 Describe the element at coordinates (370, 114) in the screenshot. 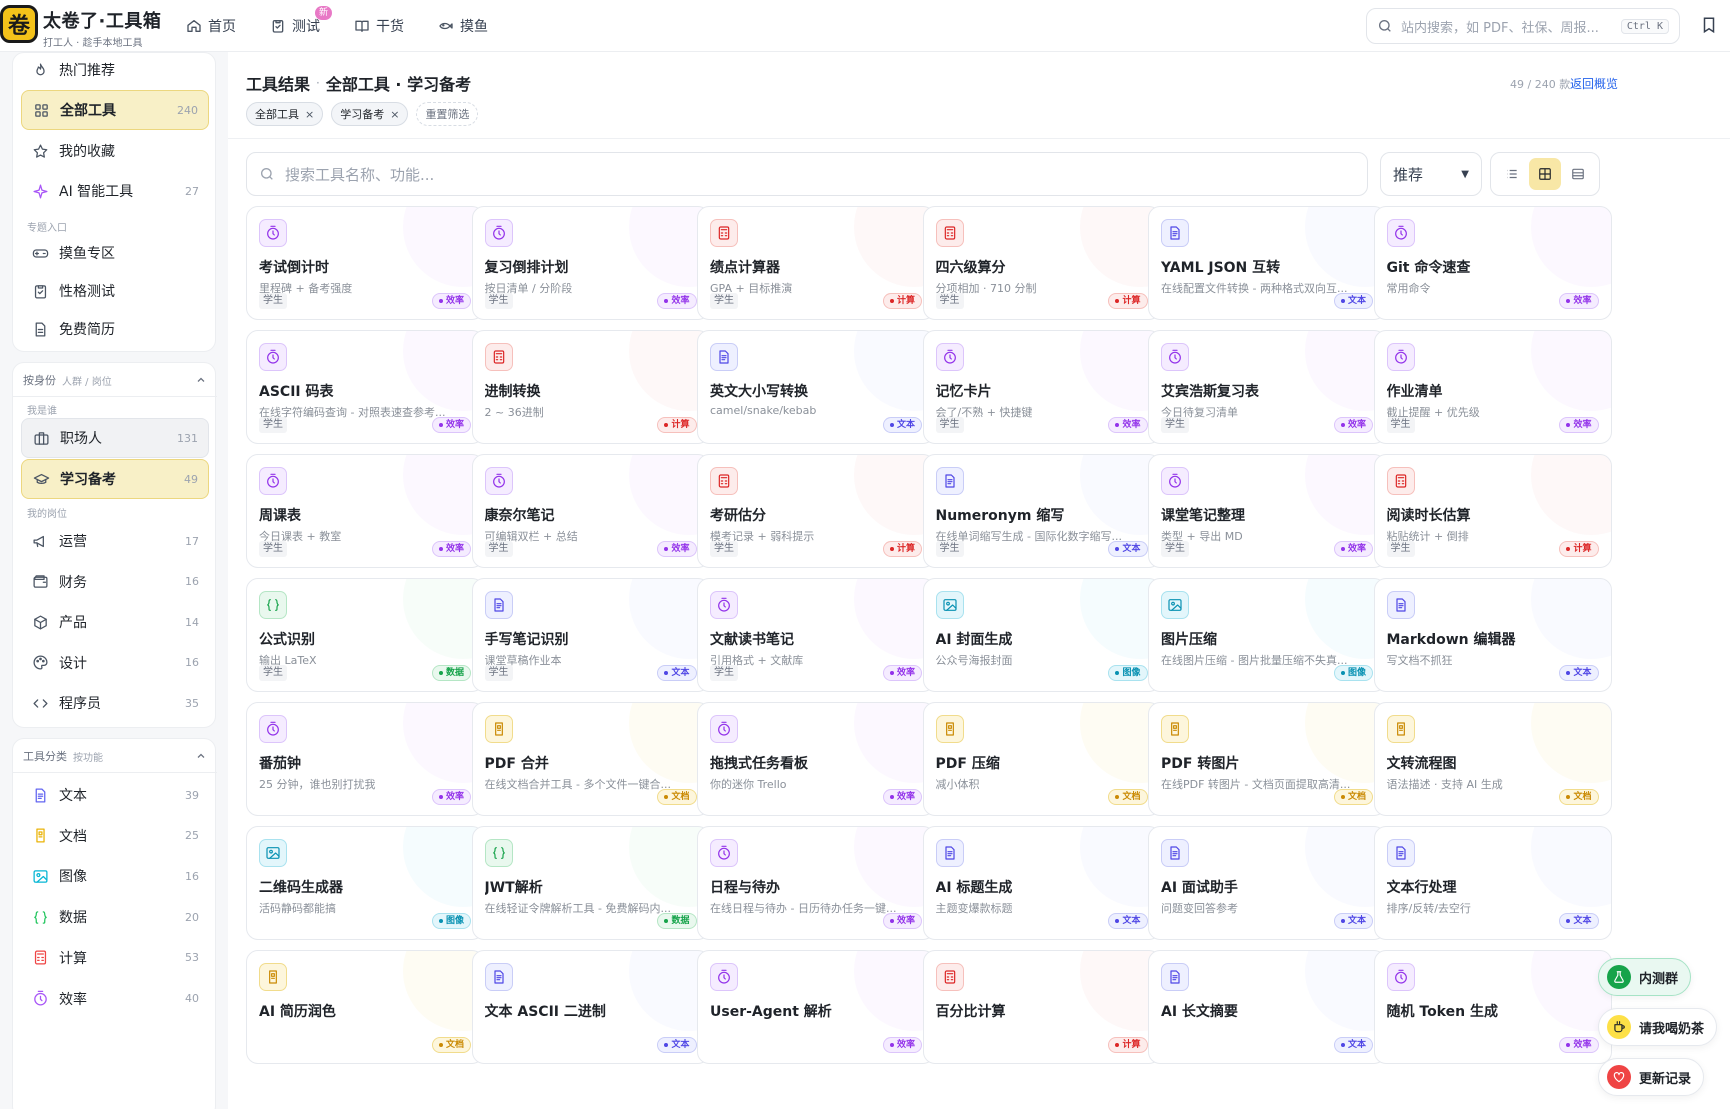

I see `filter-chip: 学习备考 ×` at that location.